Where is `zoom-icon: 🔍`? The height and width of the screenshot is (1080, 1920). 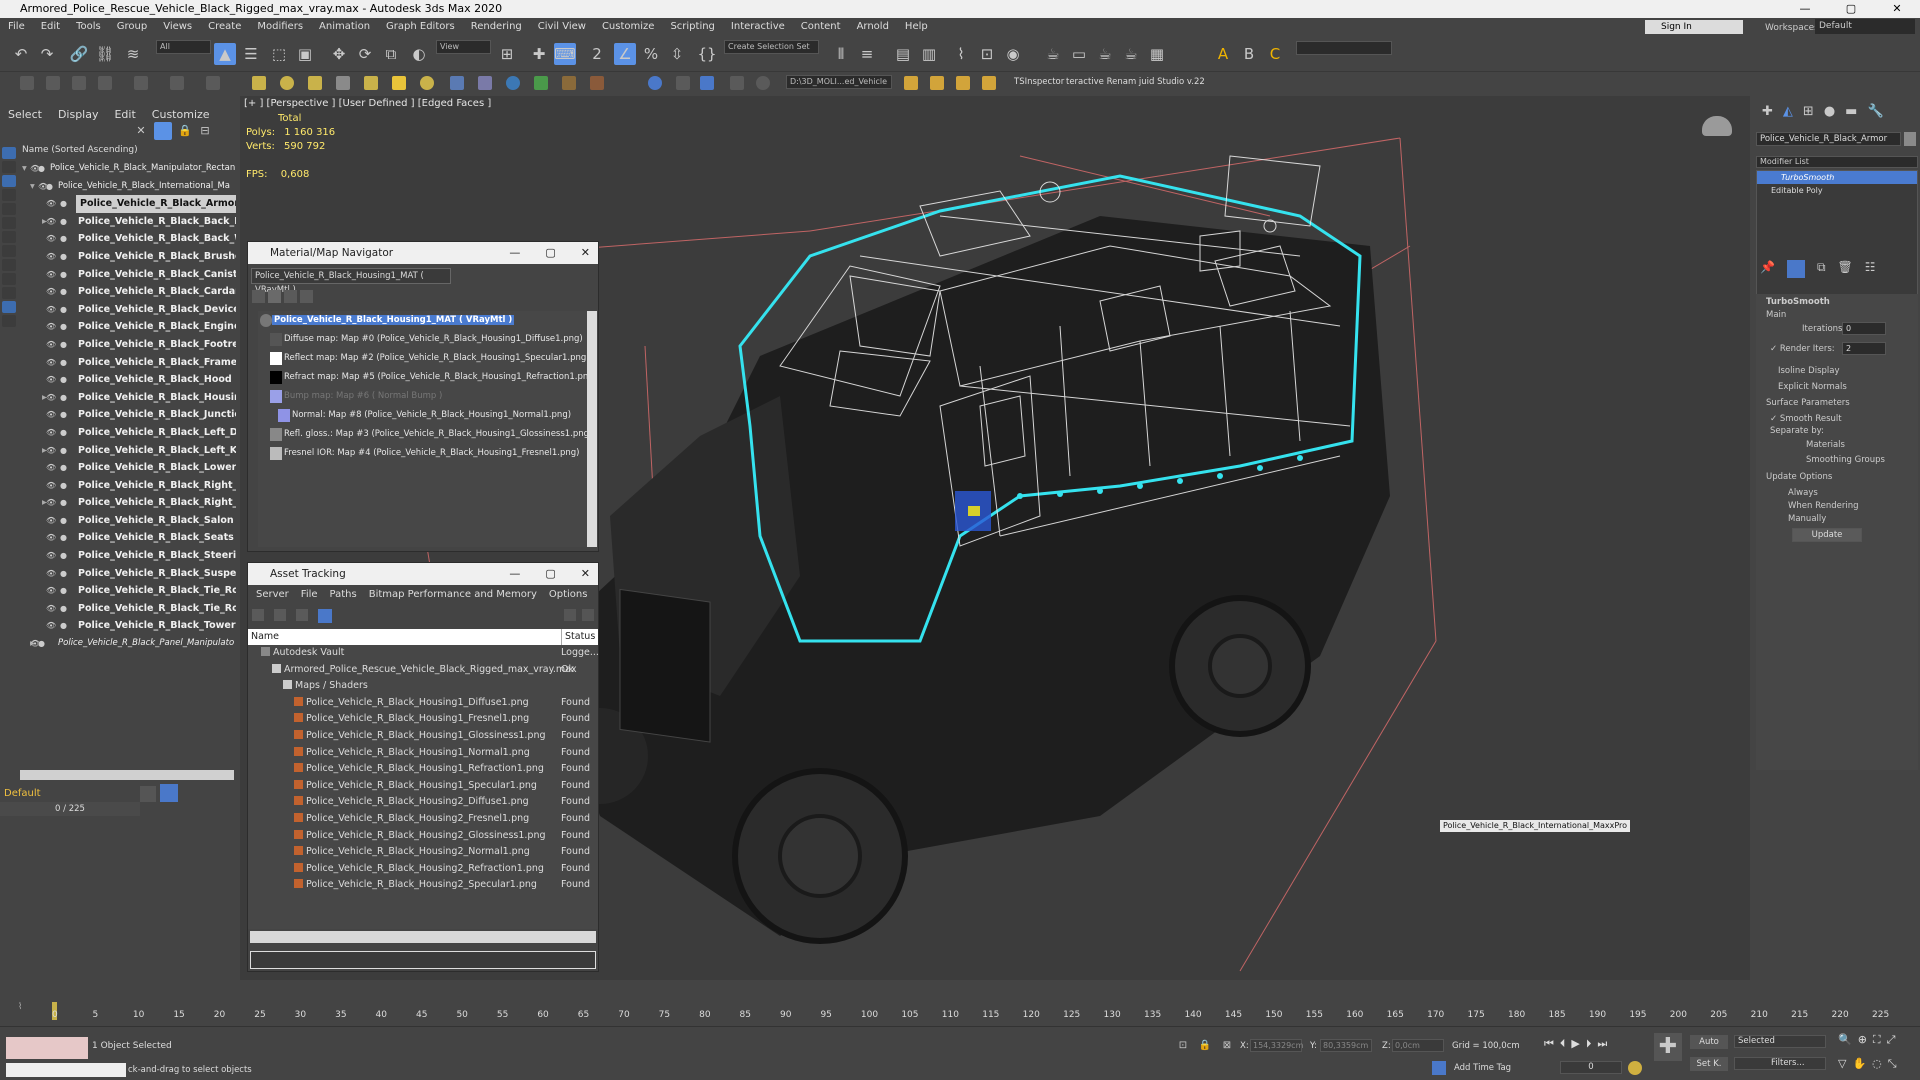 zoom-icon: 🔍 is located at coordinates (1845, 1040).